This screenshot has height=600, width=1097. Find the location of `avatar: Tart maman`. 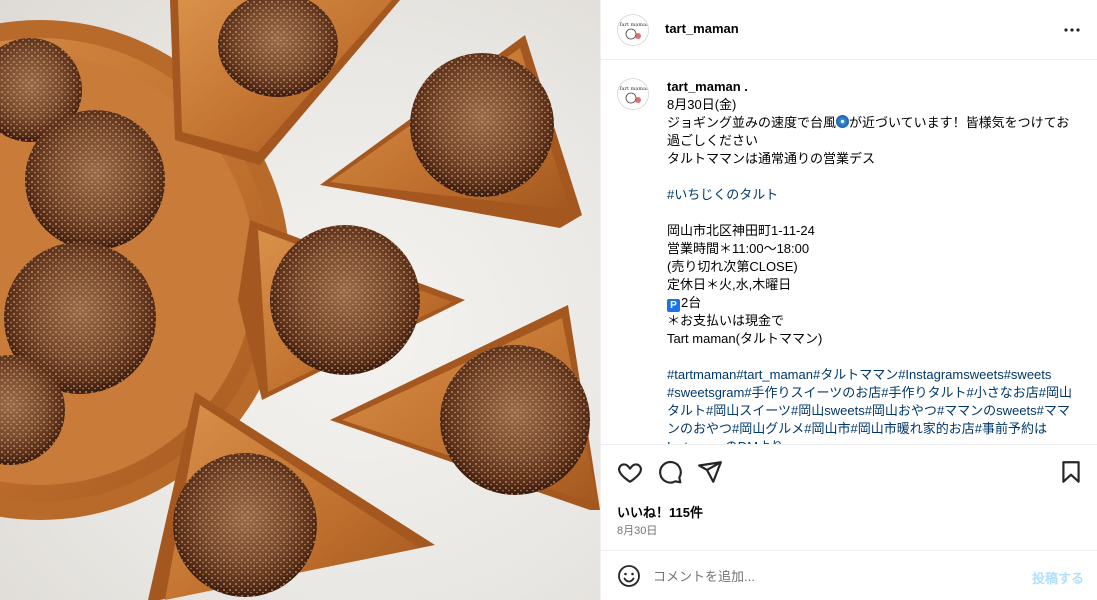

avatar: Tart maman is located at coordinates (633, 30).